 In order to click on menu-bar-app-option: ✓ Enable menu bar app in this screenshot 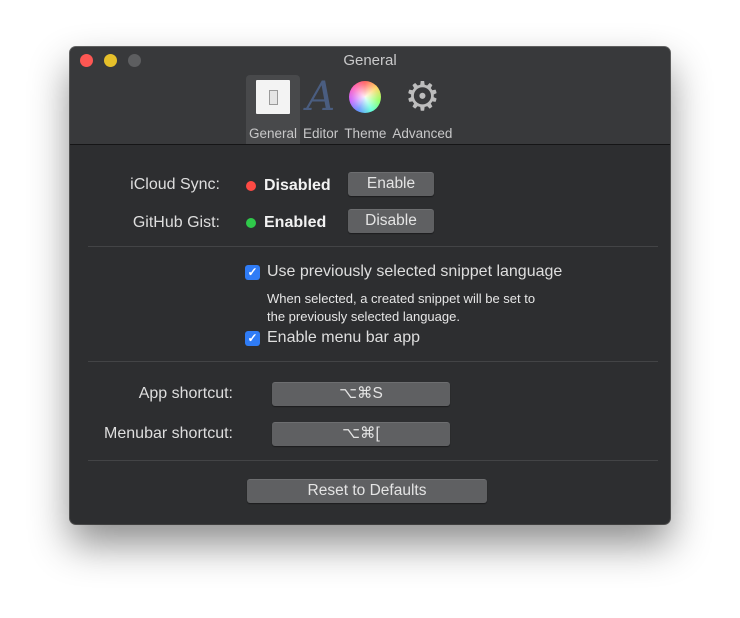, I will do `click(332, 338)`.